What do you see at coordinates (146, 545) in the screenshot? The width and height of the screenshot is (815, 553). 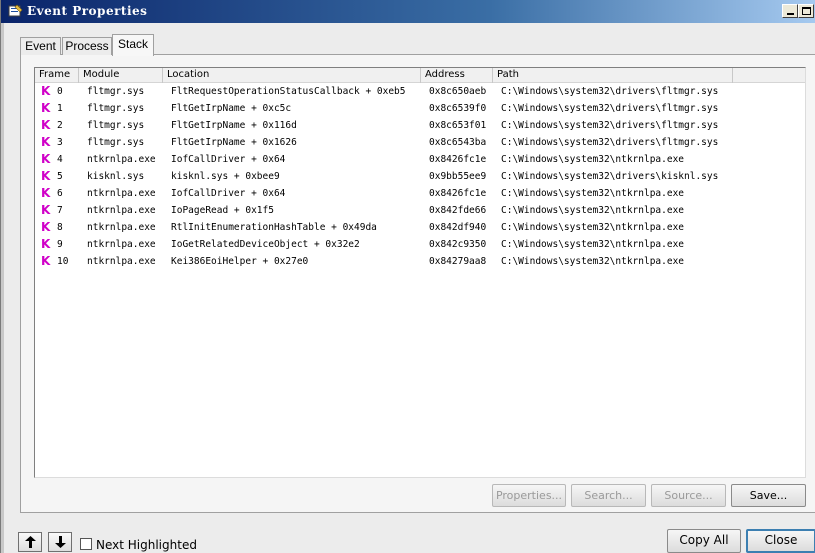 I see `next-highlighted-label: Next Highlighted` at bounding box center [146, 545].